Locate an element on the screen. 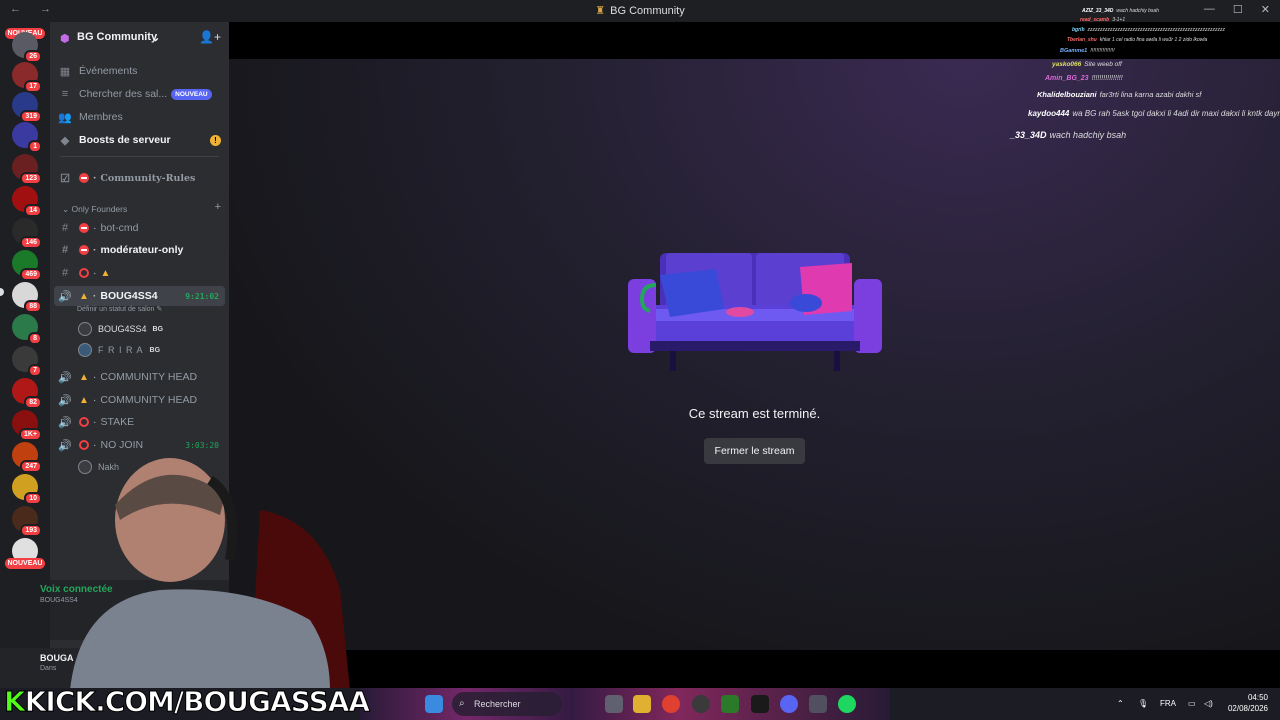 The image size is (1280, 720). server-icon: 17 is located at coordinates (27, 77).